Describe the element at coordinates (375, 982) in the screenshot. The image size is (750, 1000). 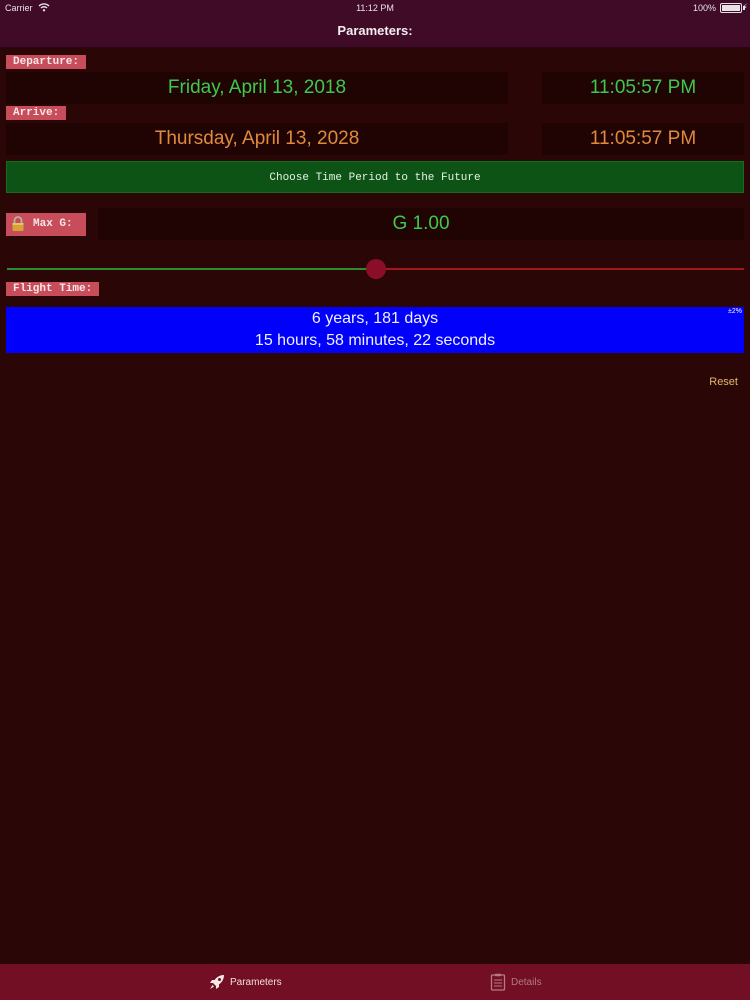
I see `tab-bar: Parameters Details` at that location.